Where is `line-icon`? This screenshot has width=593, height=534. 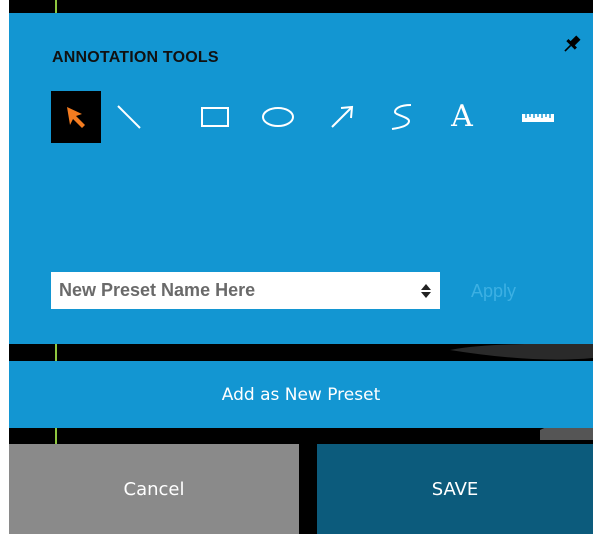 line-icon is located at coordinates (129, 117).